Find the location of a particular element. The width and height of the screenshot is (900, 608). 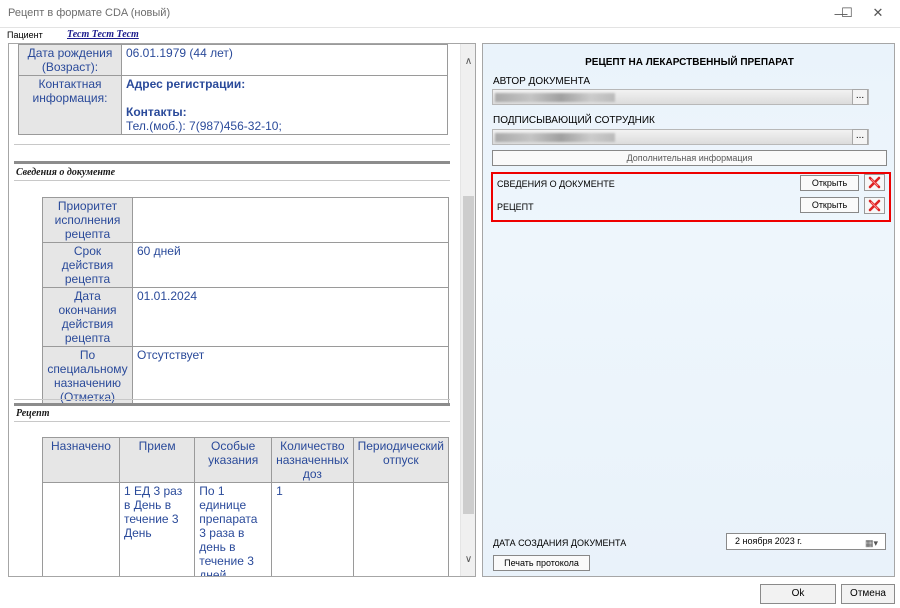

recipe-cell: 1 is located at coordinates (312, 529).